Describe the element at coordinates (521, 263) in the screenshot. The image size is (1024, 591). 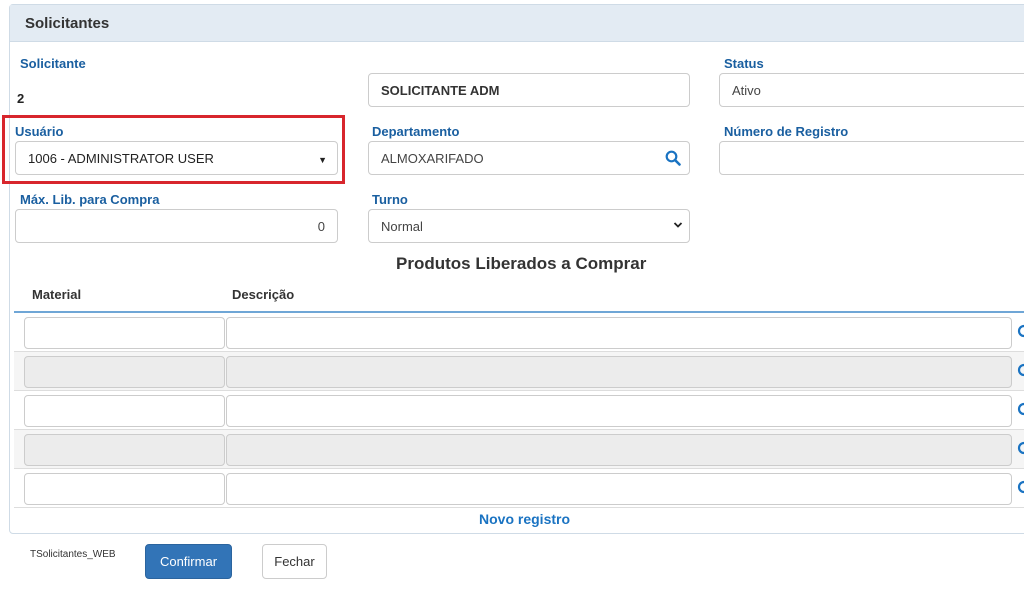
I see `products-title: Produtos Liberados a Comprar` at that location.